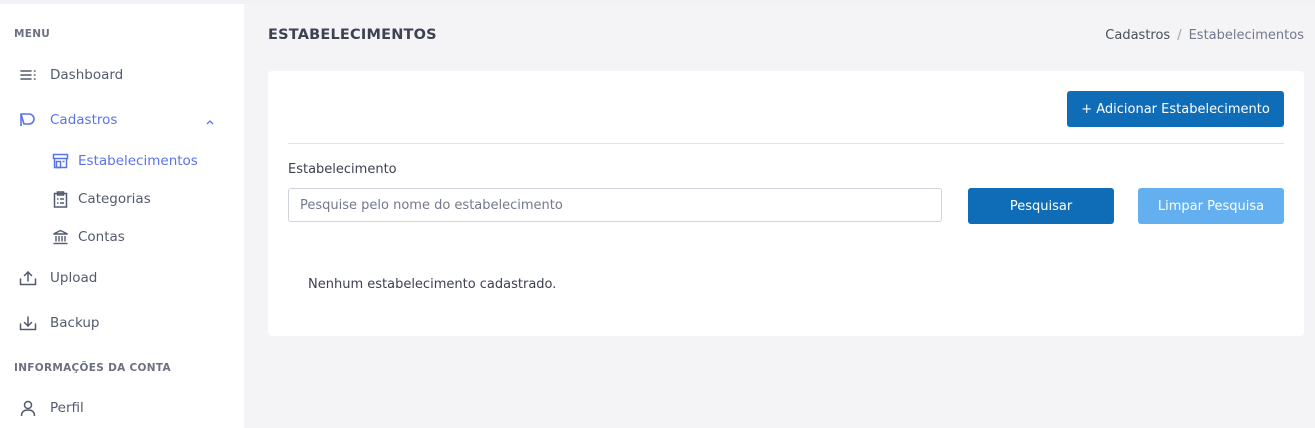 The width and height of the screenshot is (1315, 428). Describe the element at coordinates (28, 75) in the screenshot. I see `menu-lines-icon` at that location.